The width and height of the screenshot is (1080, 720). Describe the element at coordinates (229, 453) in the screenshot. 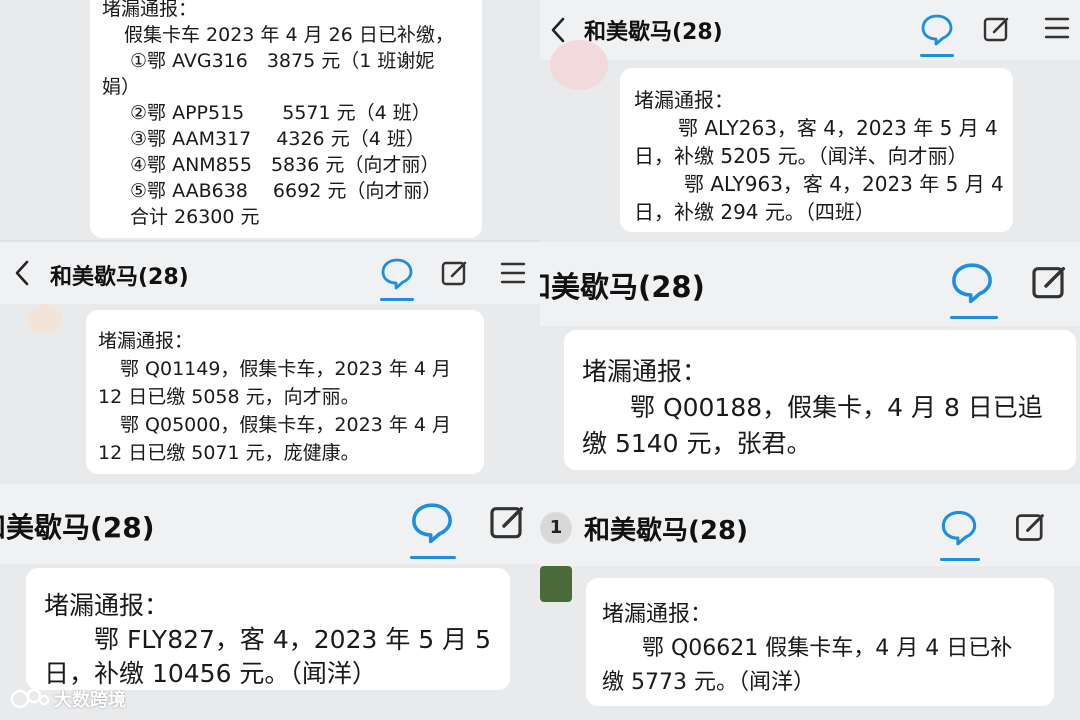

I see `message-line: 12 日已缴 5071 元，庞健康。` at that location.